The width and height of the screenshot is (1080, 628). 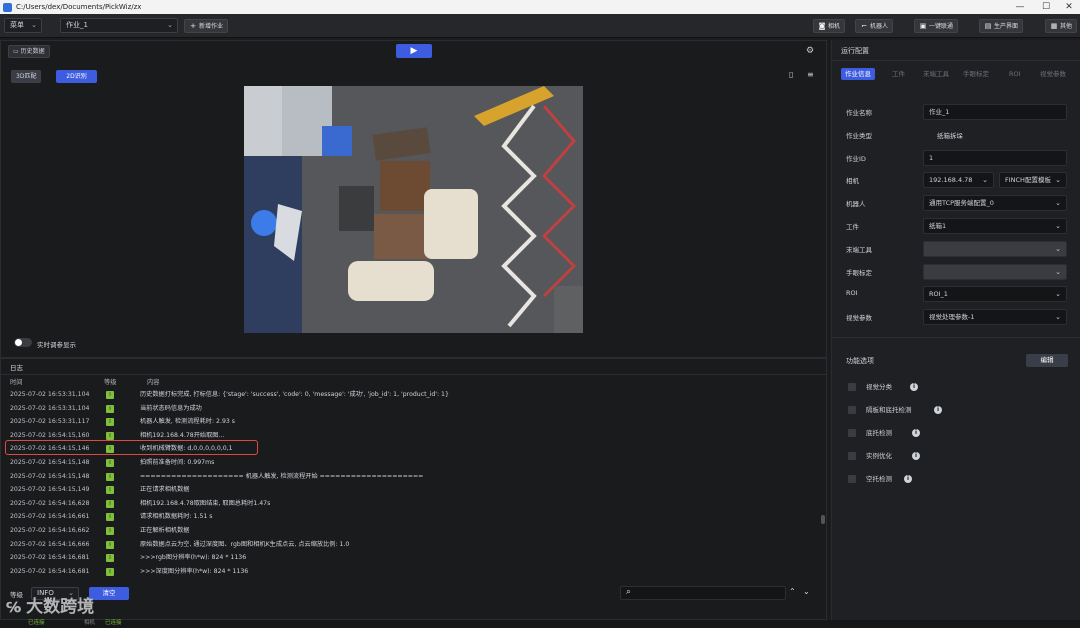 I want to click on watermark-mark: ℅, so click(x=16, y=608).